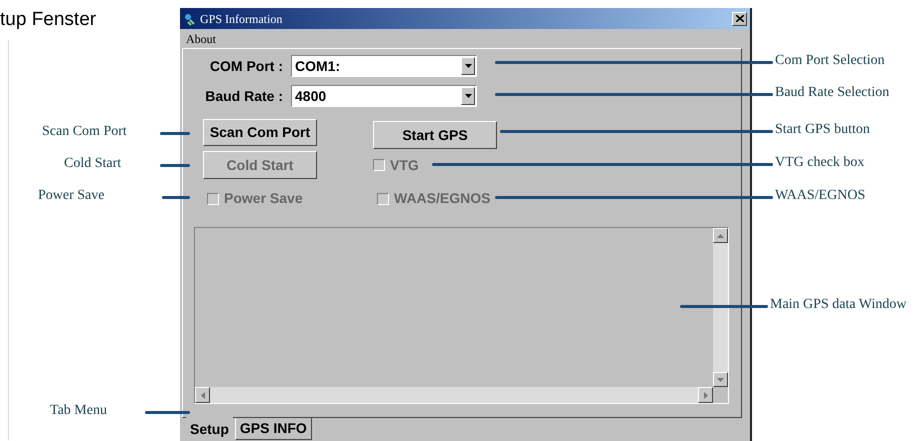 This screenshot has height=441, width=923. I want to click on callout-label: WAAS/EGNOS, so click(820, 196).